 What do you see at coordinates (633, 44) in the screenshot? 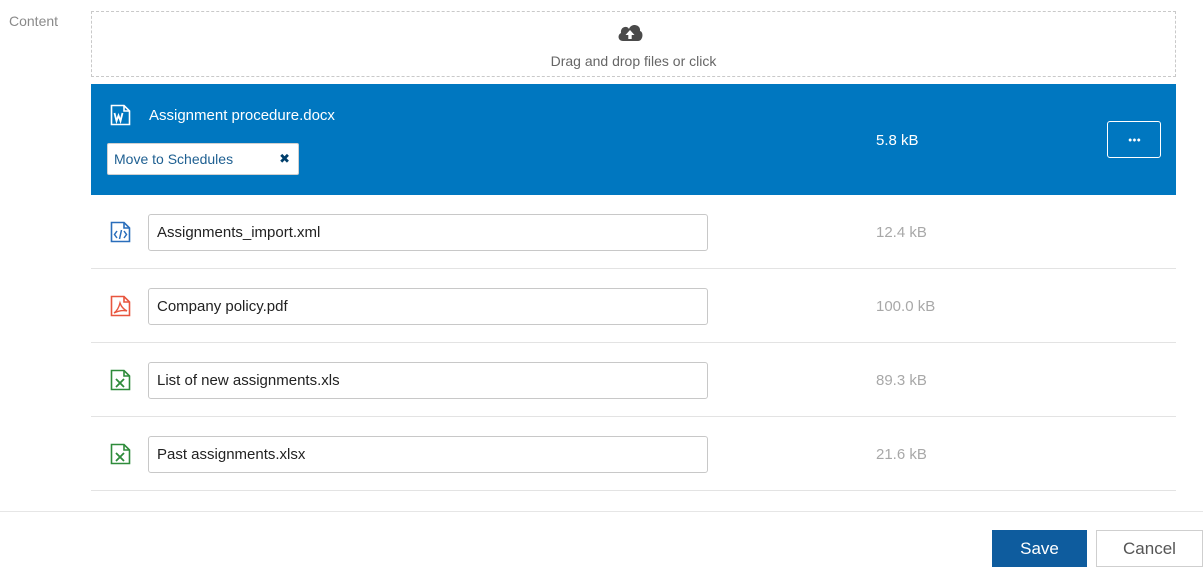
I see `file-dropzone: Drag and drop files or click` at bounding box center [633, 44].